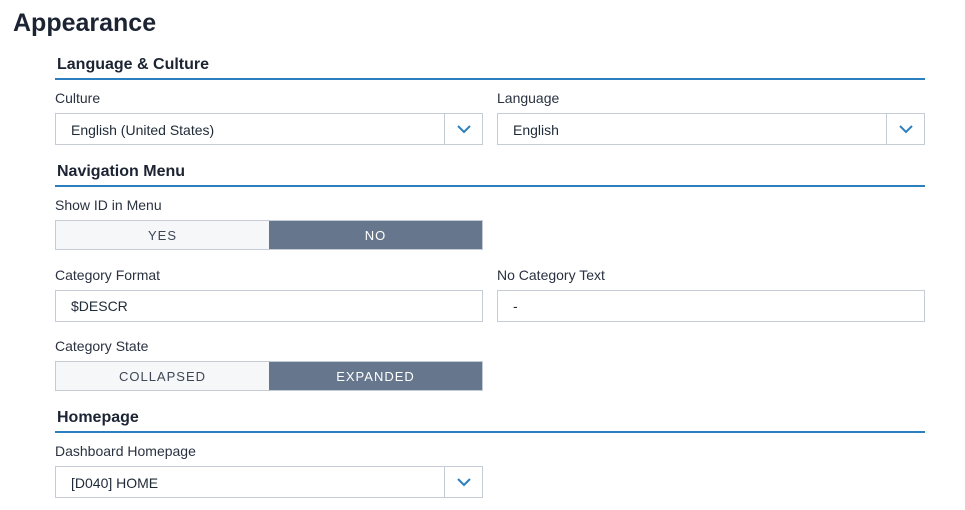 This screenshot has height=510, width=965. Describe the element at coordinates (551, 275) in the screenshot. I see `no-category-text-label: No Category Text` at that location.